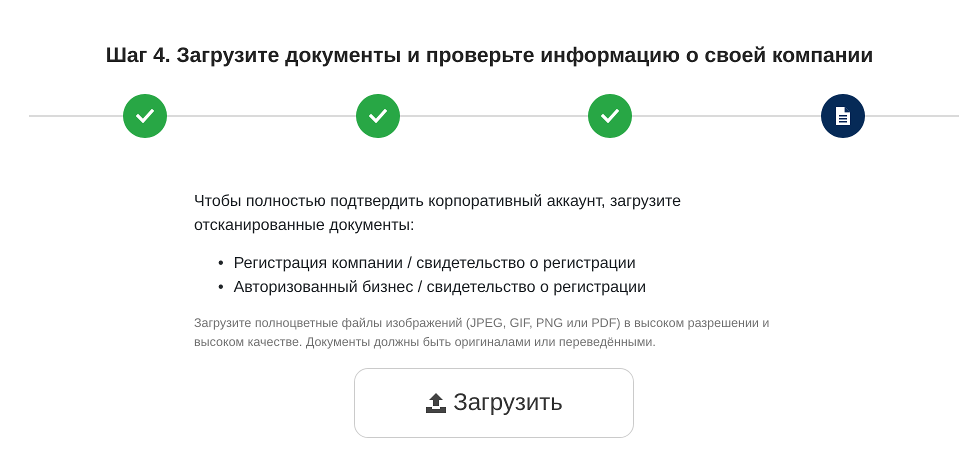  What do you see at coordinates (494, 403) in the screenshot?
I see `upload-button: Загрузить` at bounding box center [494, 403].